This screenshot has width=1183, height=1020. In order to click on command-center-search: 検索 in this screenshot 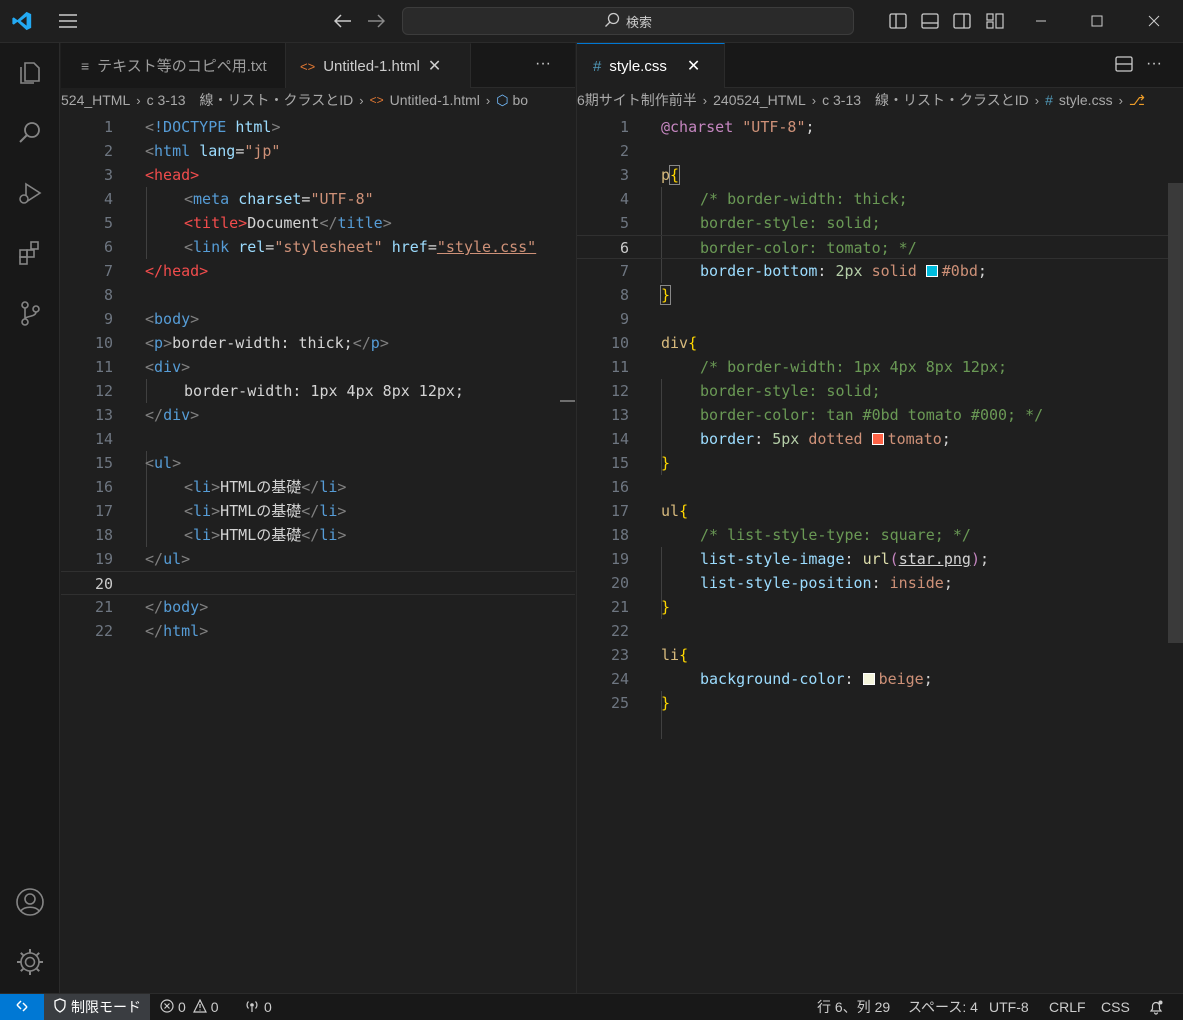, I will do `click(628, 21)`.